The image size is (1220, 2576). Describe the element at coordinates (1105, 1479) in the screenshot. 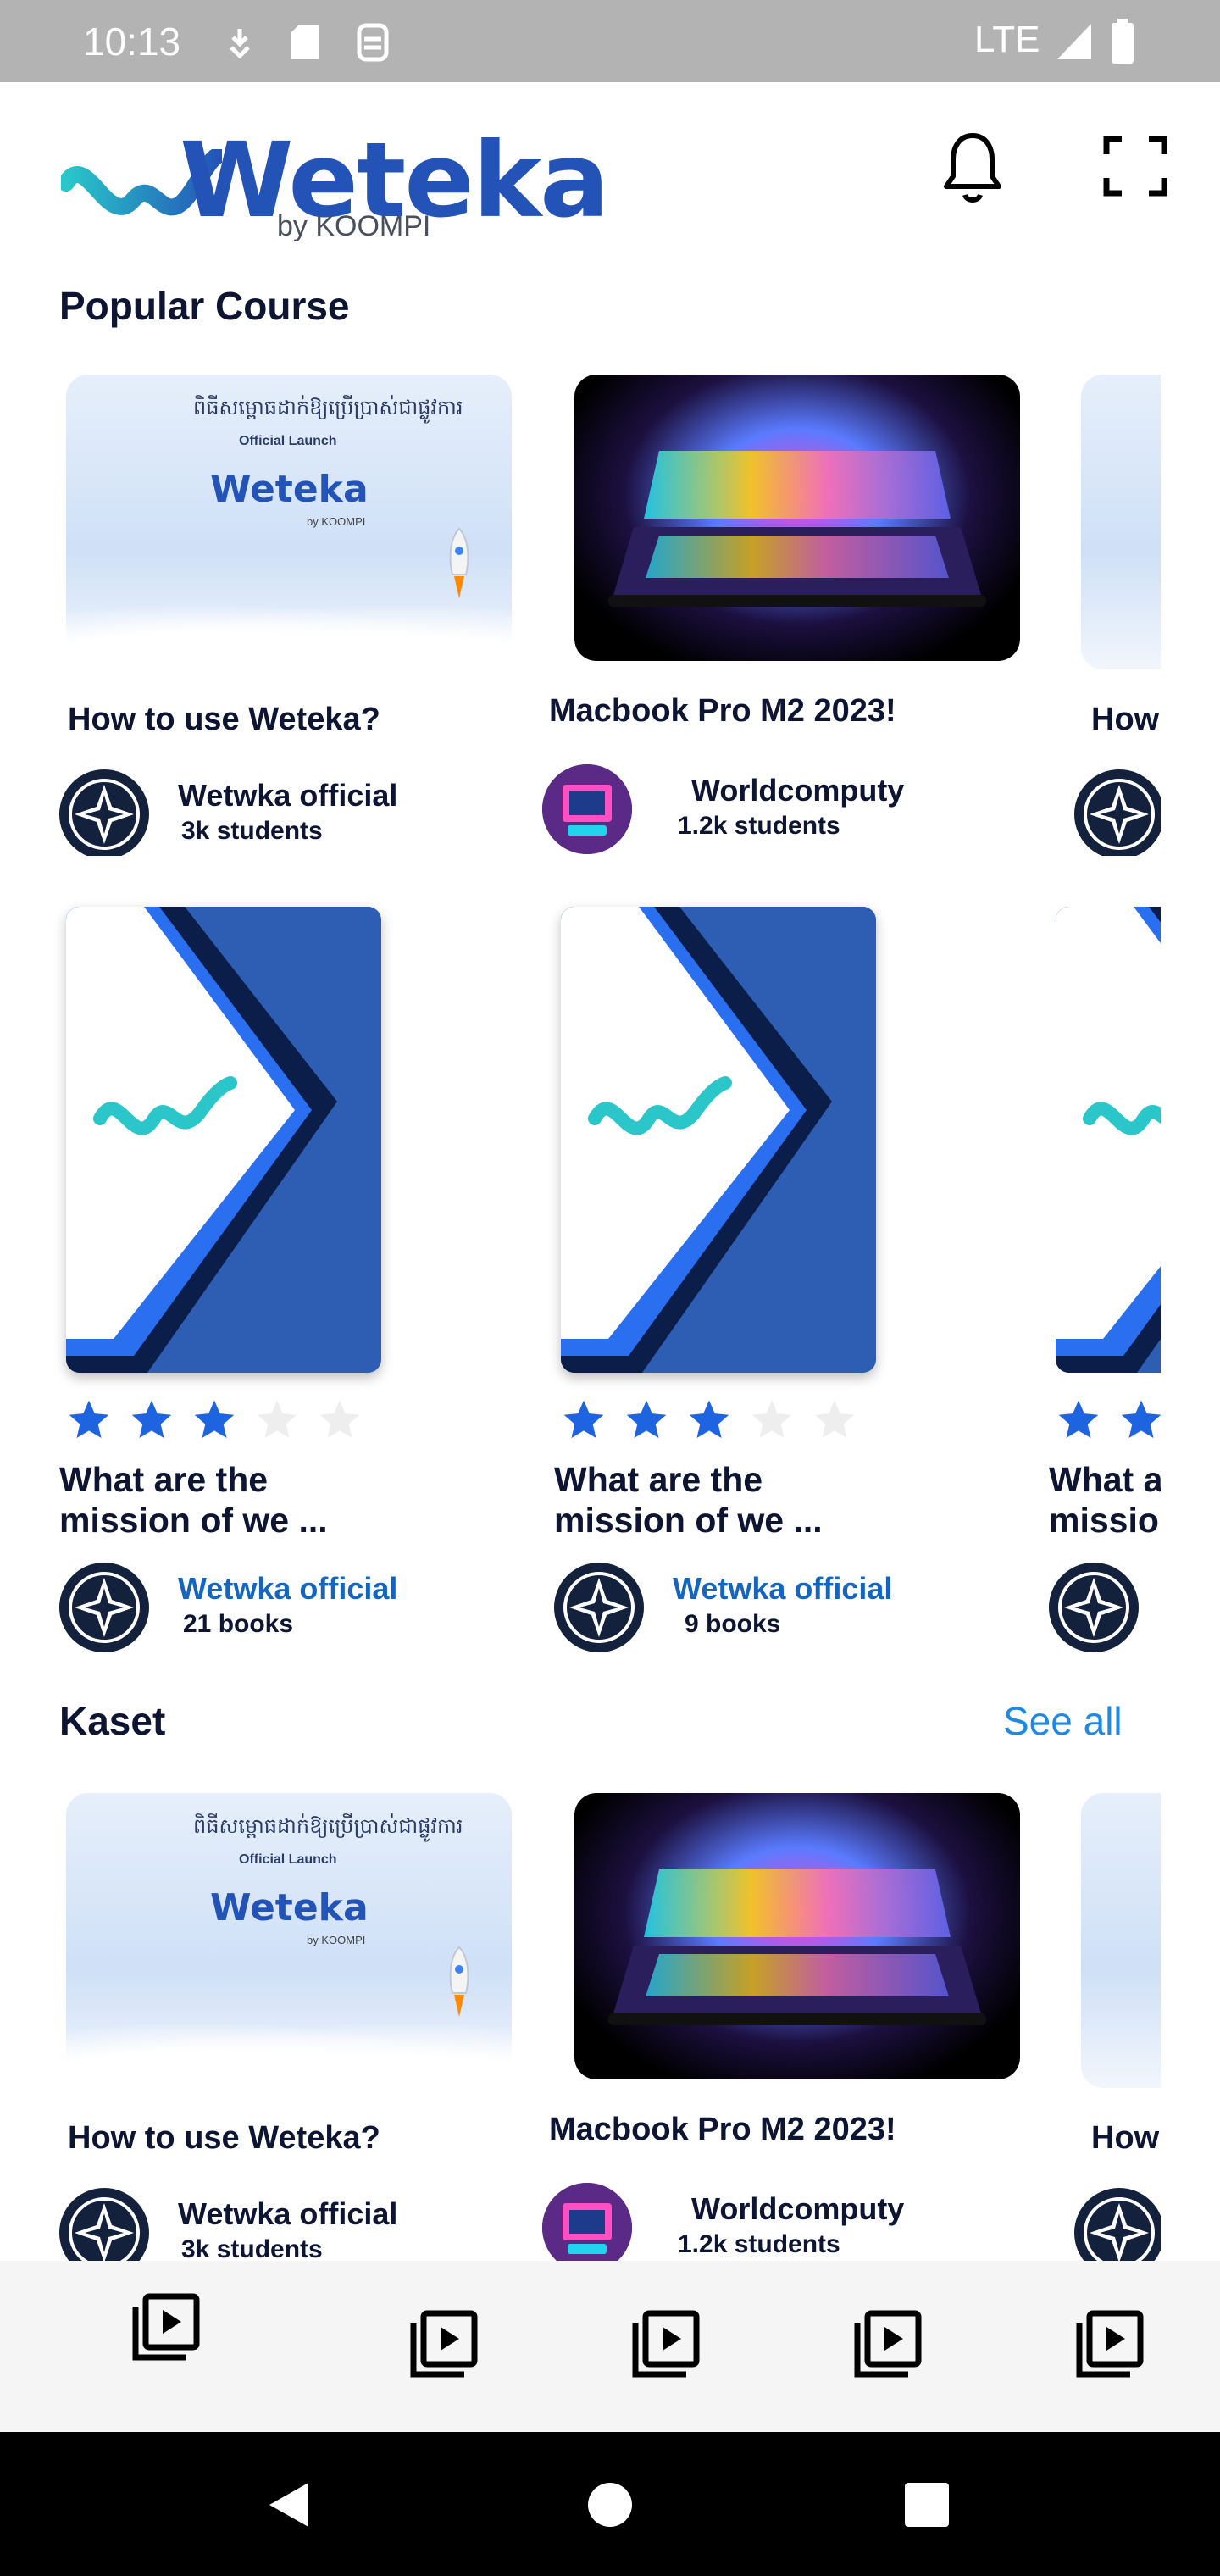

I see `book-title-line1: What a` at that location.